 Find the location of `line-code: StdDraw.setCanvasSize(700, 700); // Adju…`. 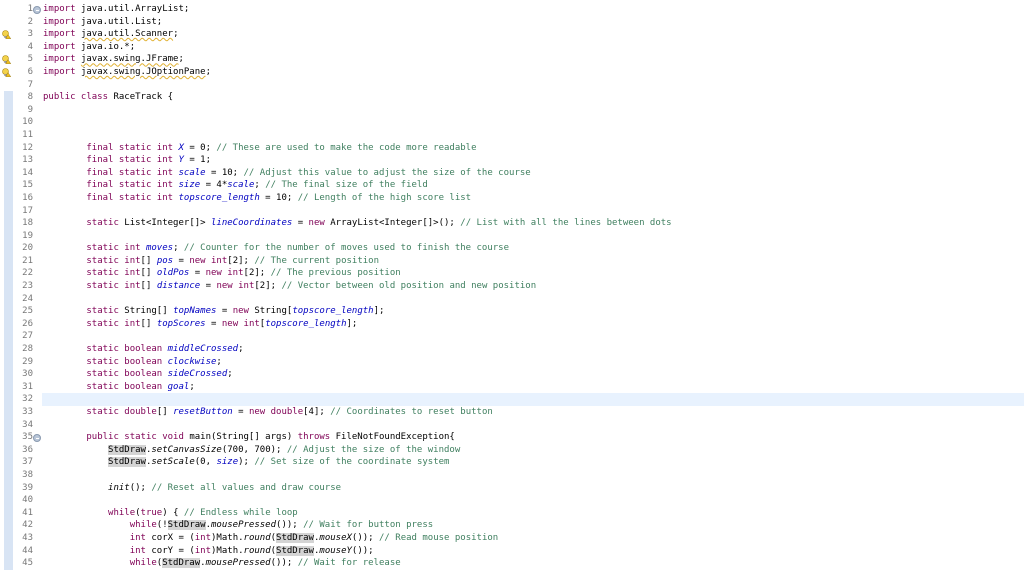

line-code: StdDraw.setCanvasSize(700, 700); // Adju… is located at coordinates (533, 450).